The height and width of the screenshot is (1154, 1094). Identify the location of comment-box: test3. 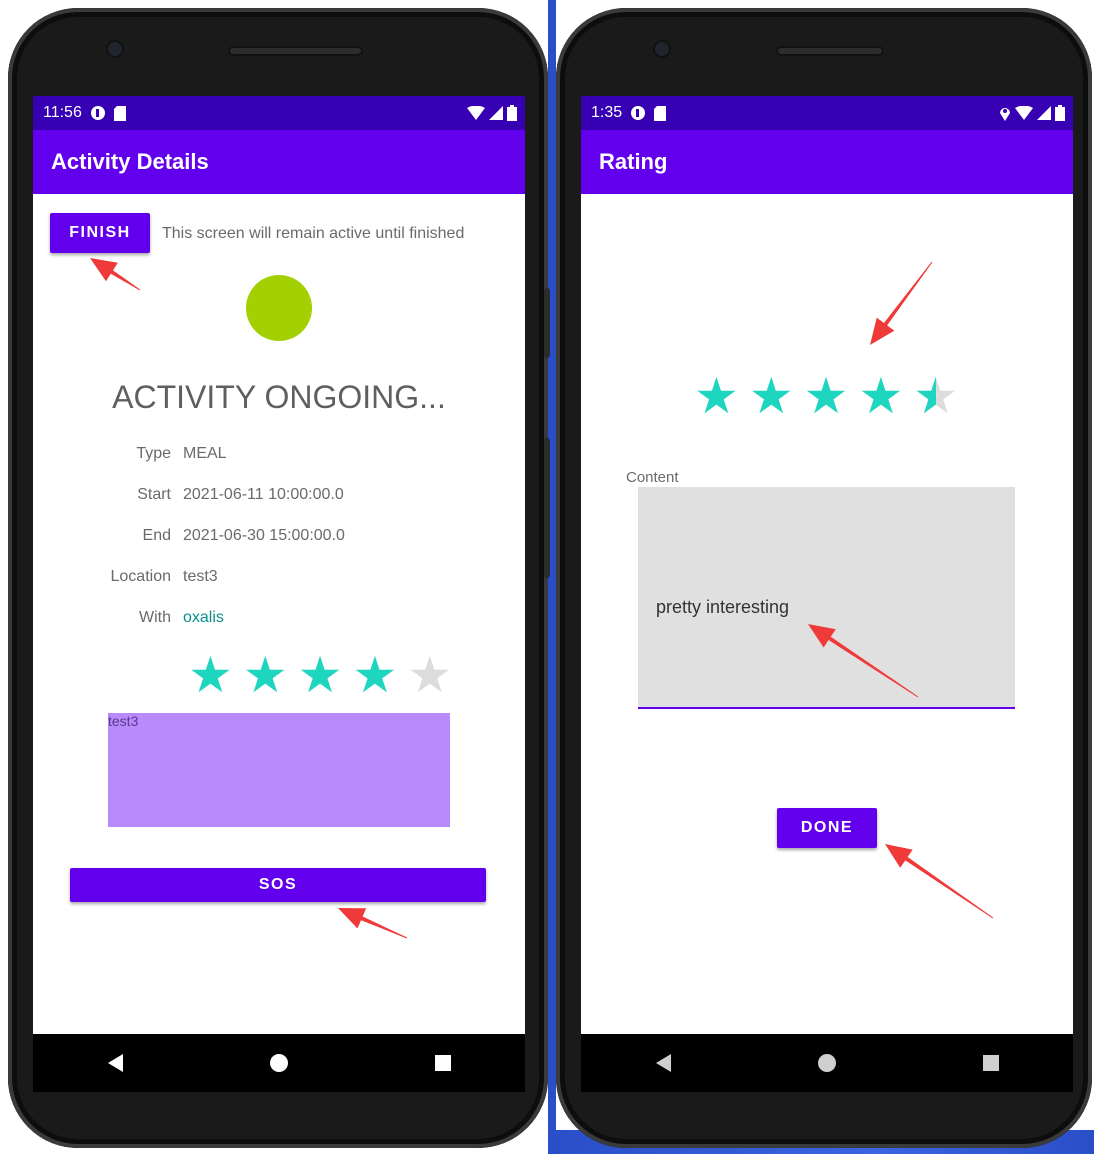
(279, 770).